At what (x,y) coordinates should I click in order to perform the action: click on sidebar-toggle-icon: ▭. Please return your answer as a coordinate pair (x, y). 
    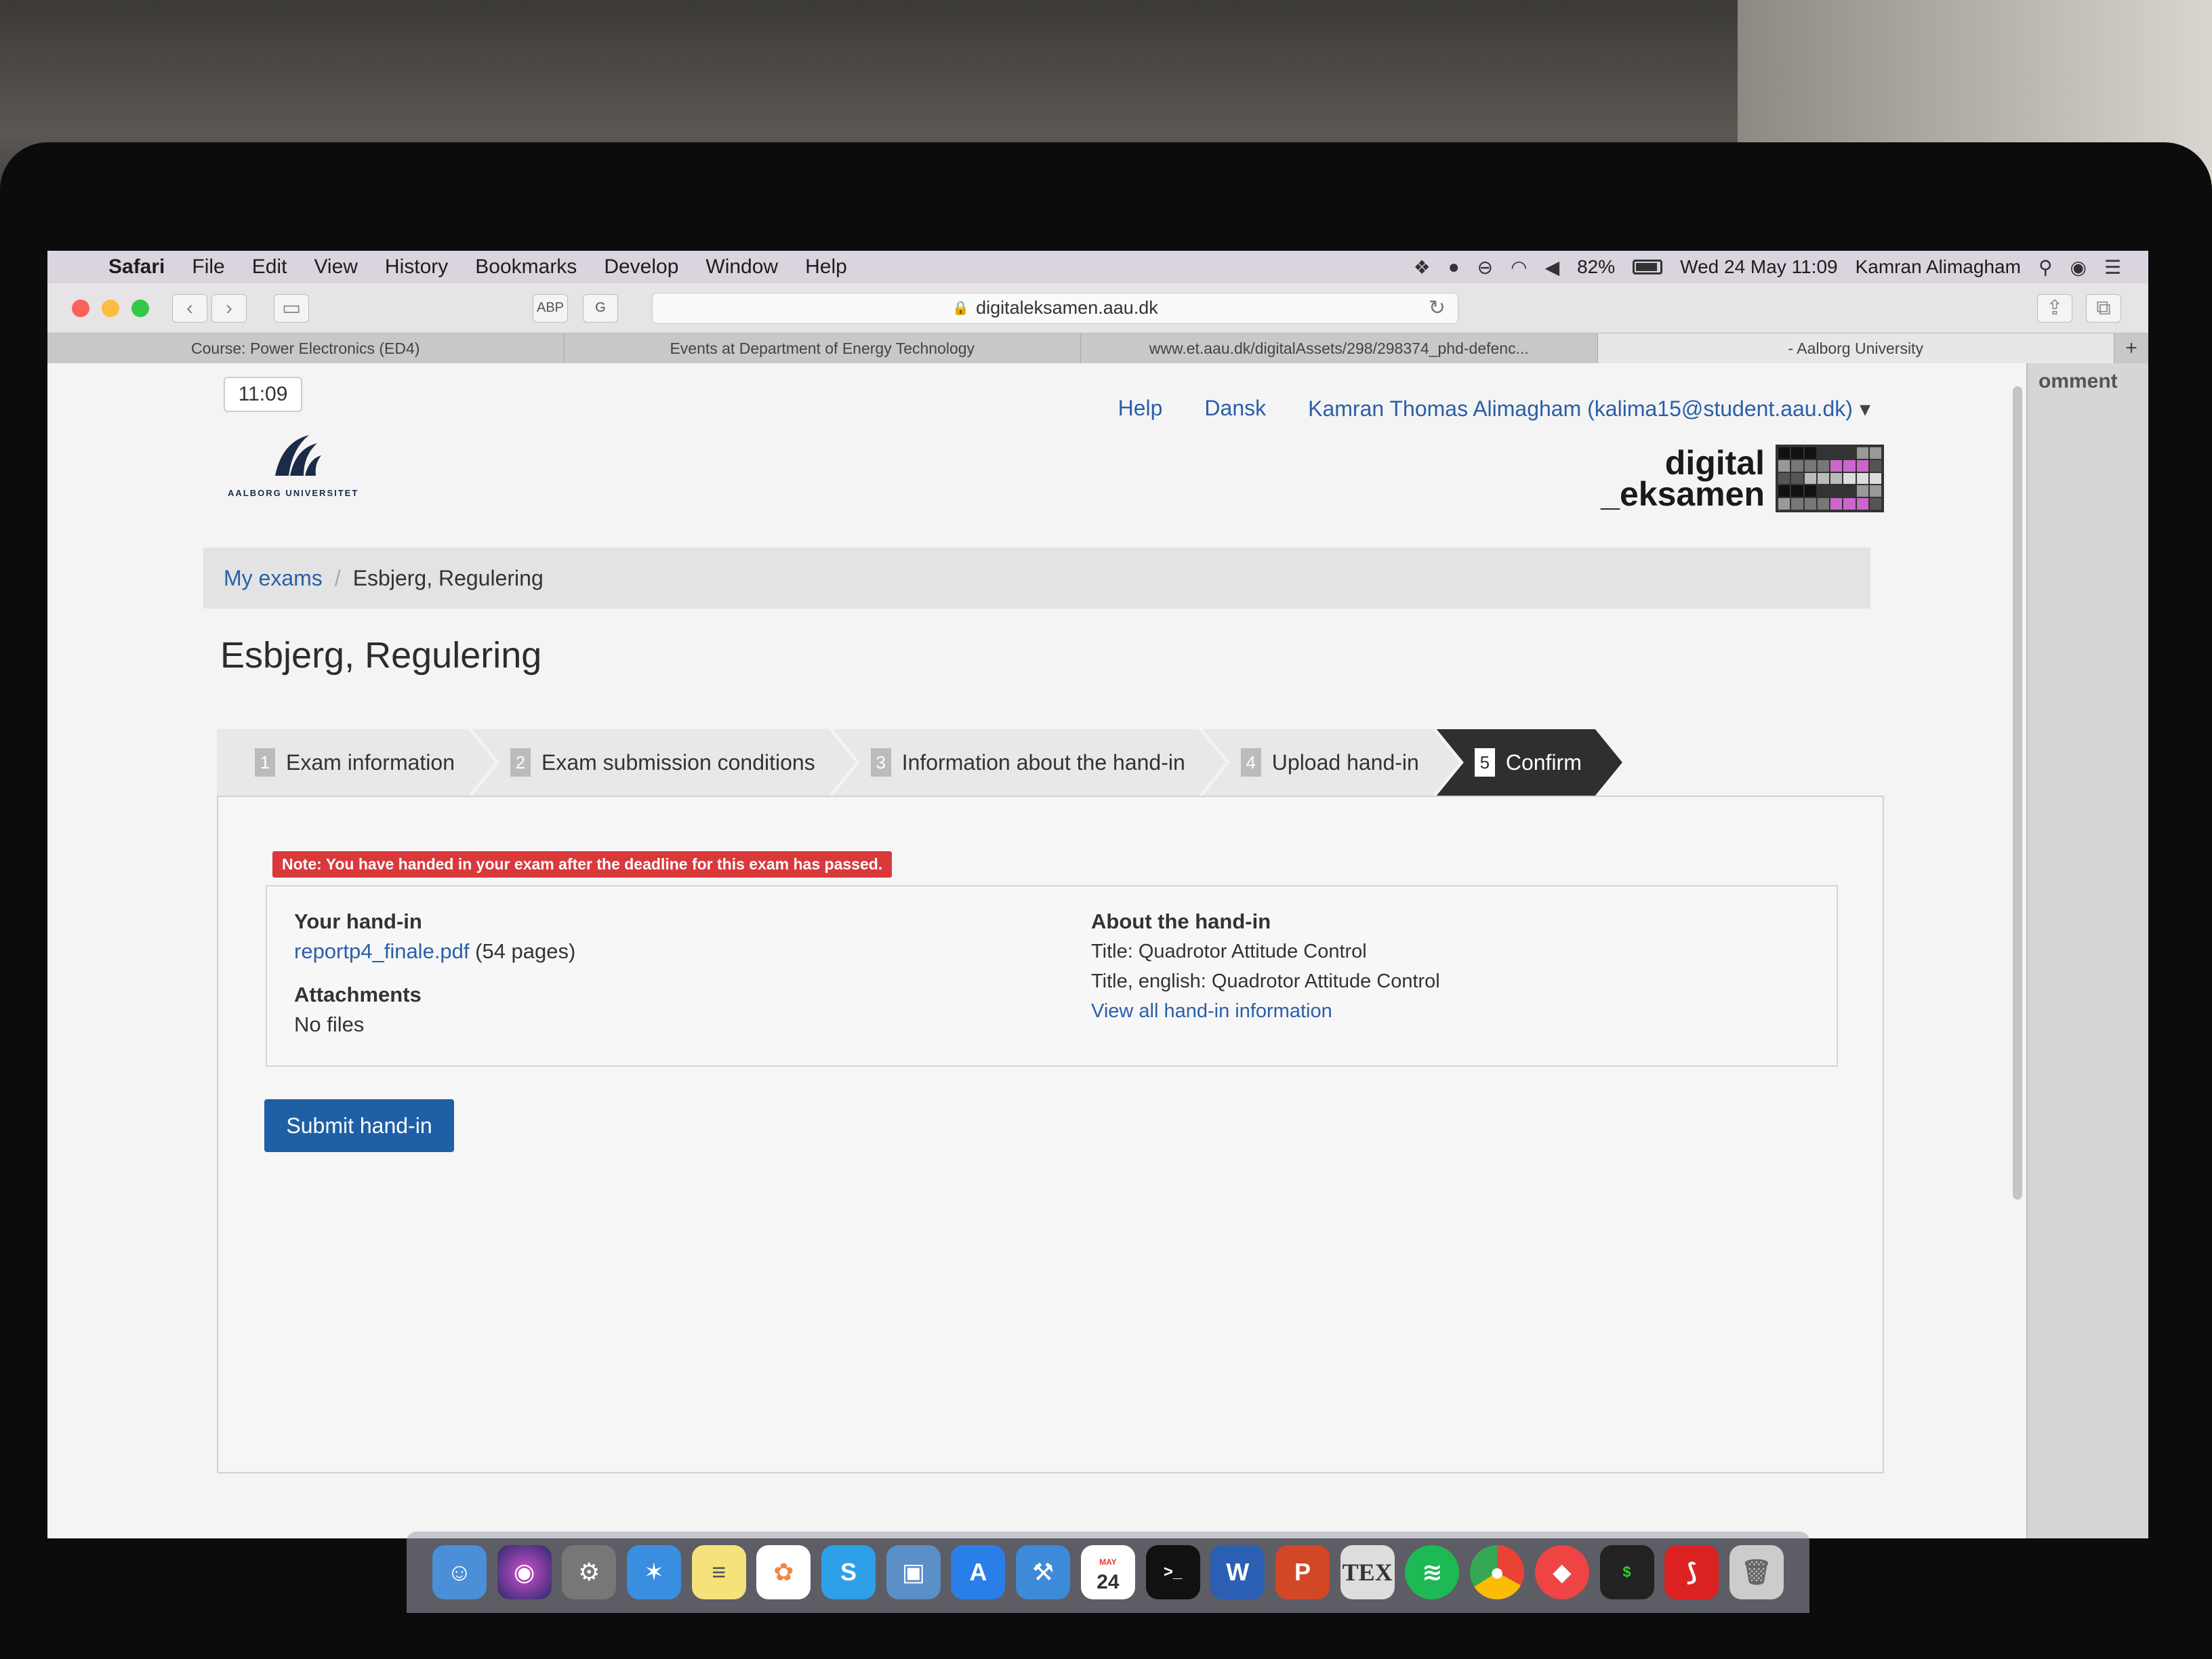
    Looking at the image, I should click on (291, 308).